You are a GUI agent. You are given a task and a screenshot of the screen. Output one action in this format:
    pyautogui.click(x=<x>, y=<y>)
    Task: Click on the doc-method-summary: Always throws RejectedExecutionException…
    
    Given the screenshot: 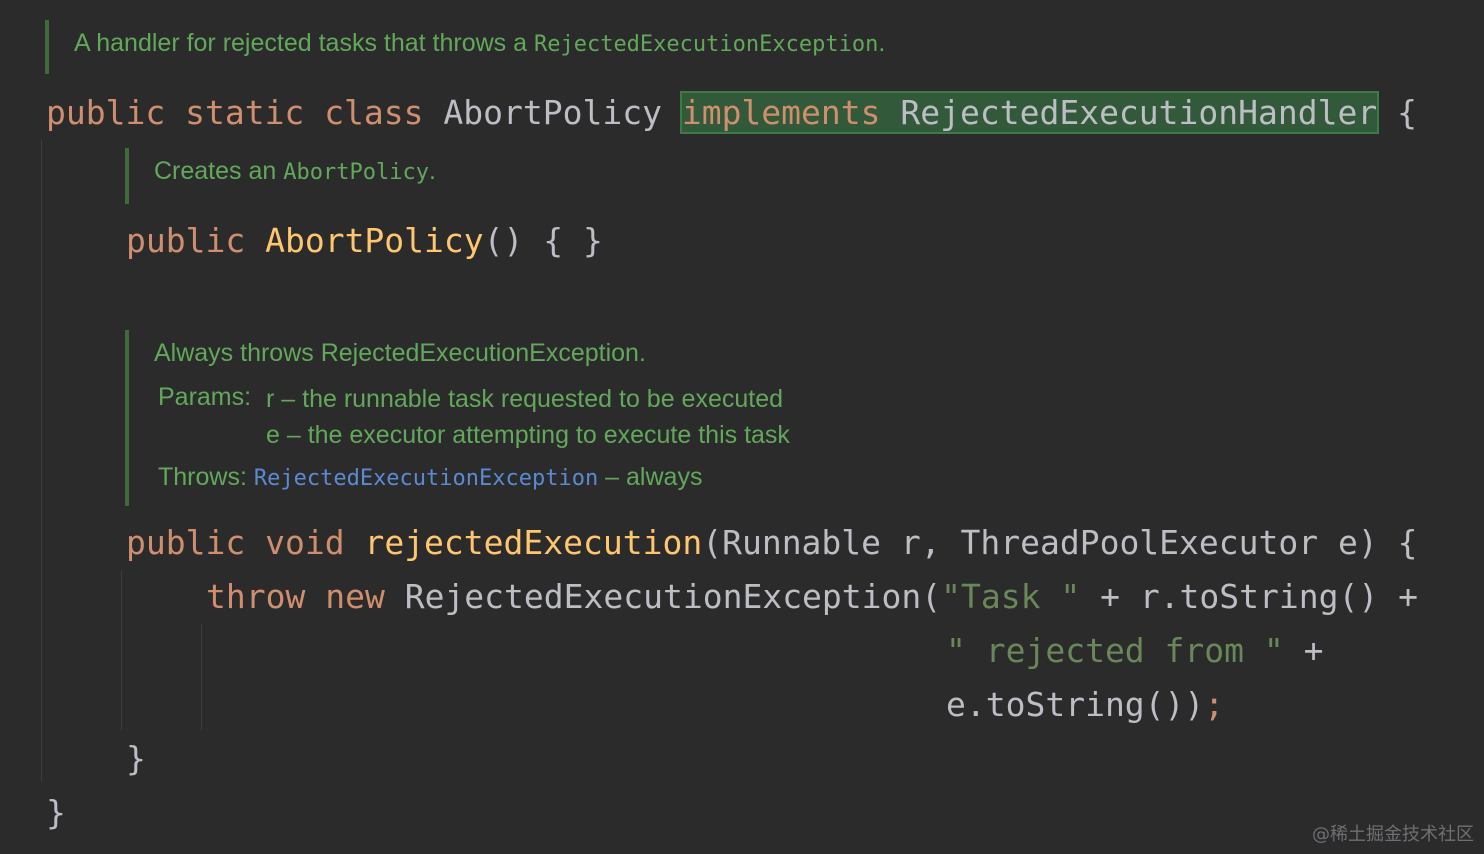 What is the action you would take?
    pyautogui.click(x=400, y=353)
    